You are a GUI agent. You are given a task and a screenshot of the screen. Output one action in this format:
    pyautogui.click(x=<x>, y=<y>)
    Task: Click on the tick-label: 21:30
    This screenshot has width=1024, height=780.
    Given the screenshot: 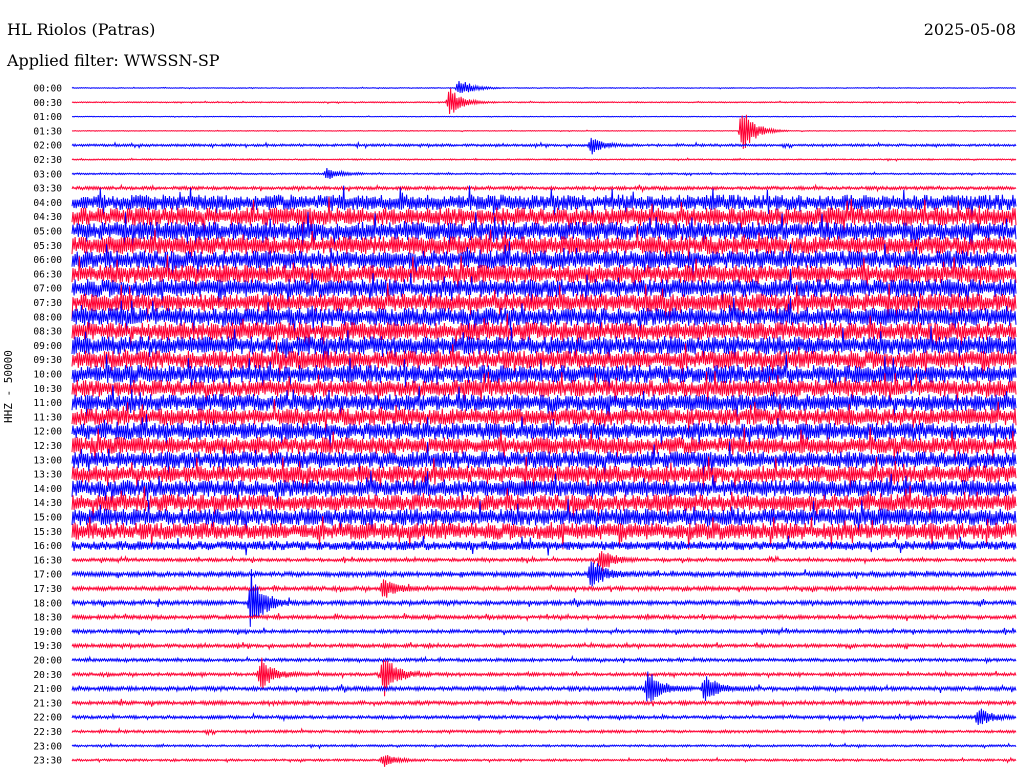 What is the action you would take?
    pyautogui.click(x=47, y=703)
    